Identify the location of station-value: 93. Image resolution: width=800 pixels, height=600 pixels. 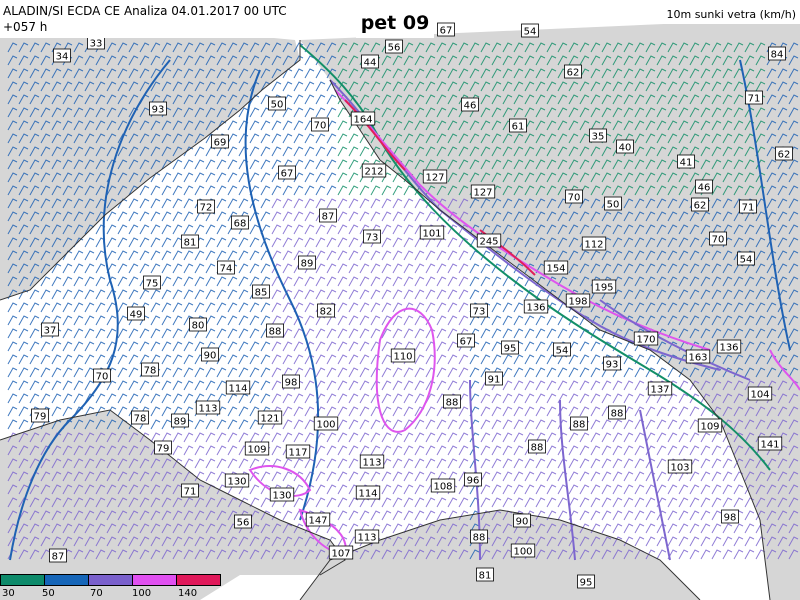
(158, 110).